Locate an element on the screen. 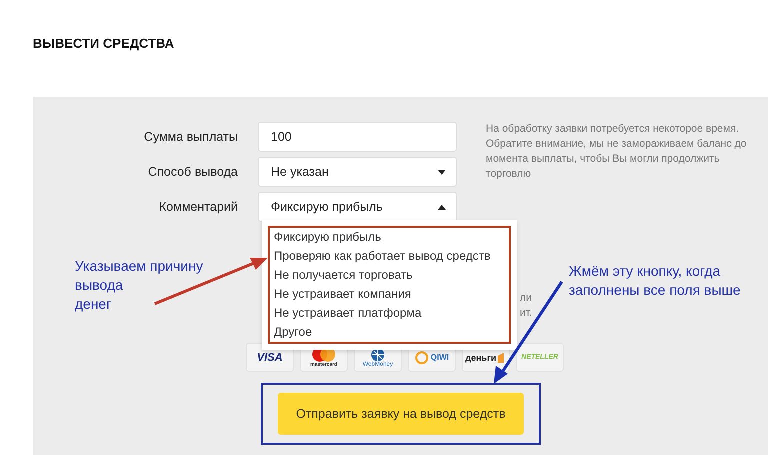 Image resolution: width=768 pixels, height=455 pixels. annotation-text: Жмём эту кнопку, когда is located at coordinates (645, 271).